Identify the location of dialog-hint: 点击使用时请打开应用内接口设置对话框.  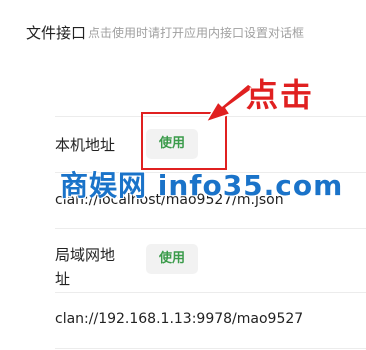
(196, 33).